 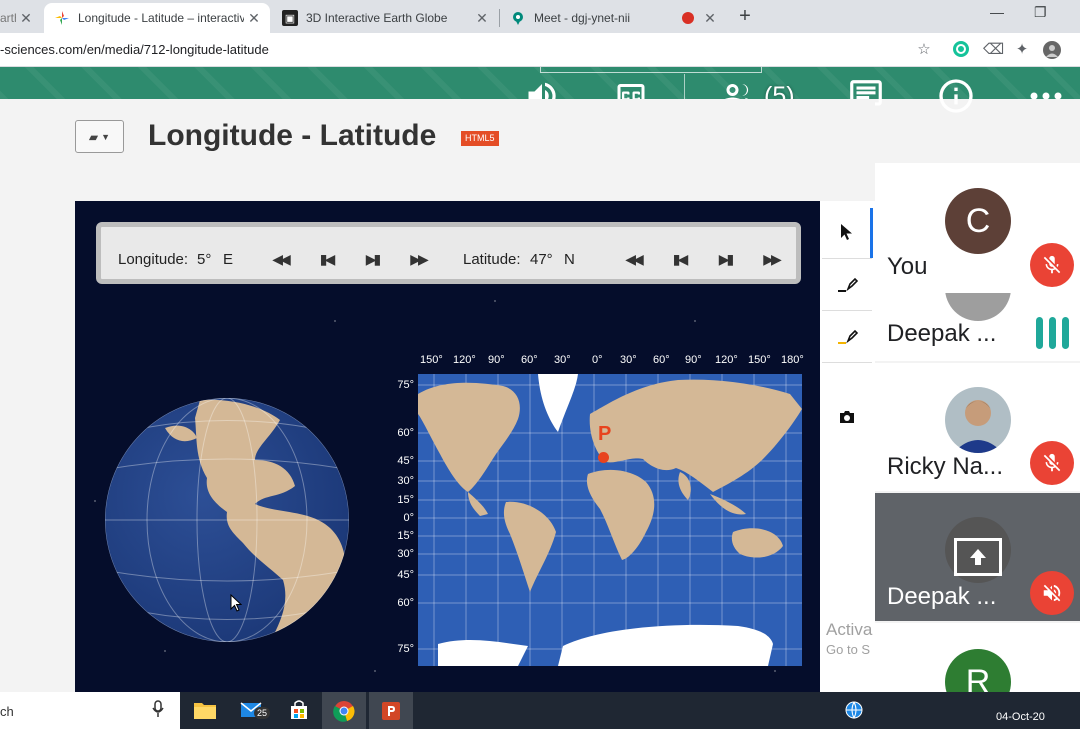 What do you see at coordinates (93, 136) in the screenshot?
I see `folder-icon: ▰` at bounding box center [93, 136].